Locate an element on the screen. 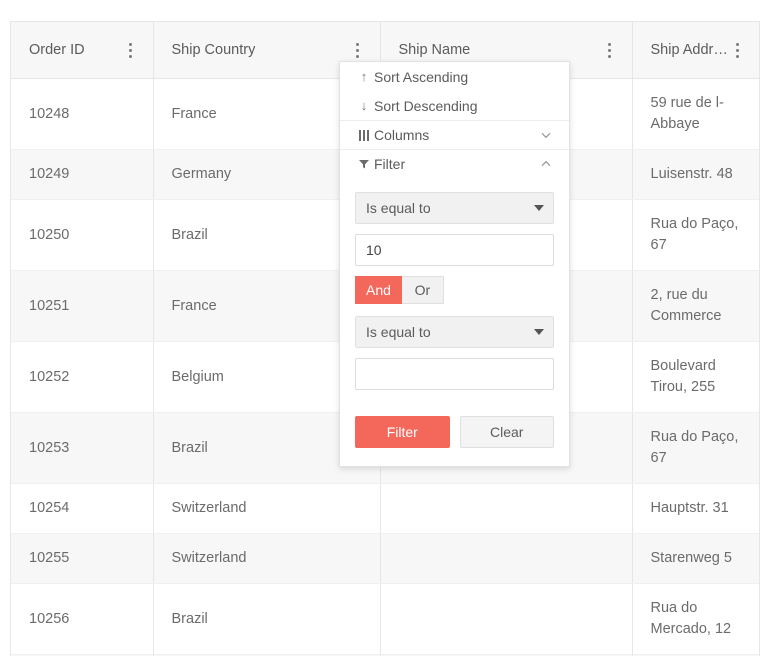 The height and width of the screenshot is (656, 770). menu-item-sort-descending: ↓ Sort Descending is located at coordinates (454, 105).